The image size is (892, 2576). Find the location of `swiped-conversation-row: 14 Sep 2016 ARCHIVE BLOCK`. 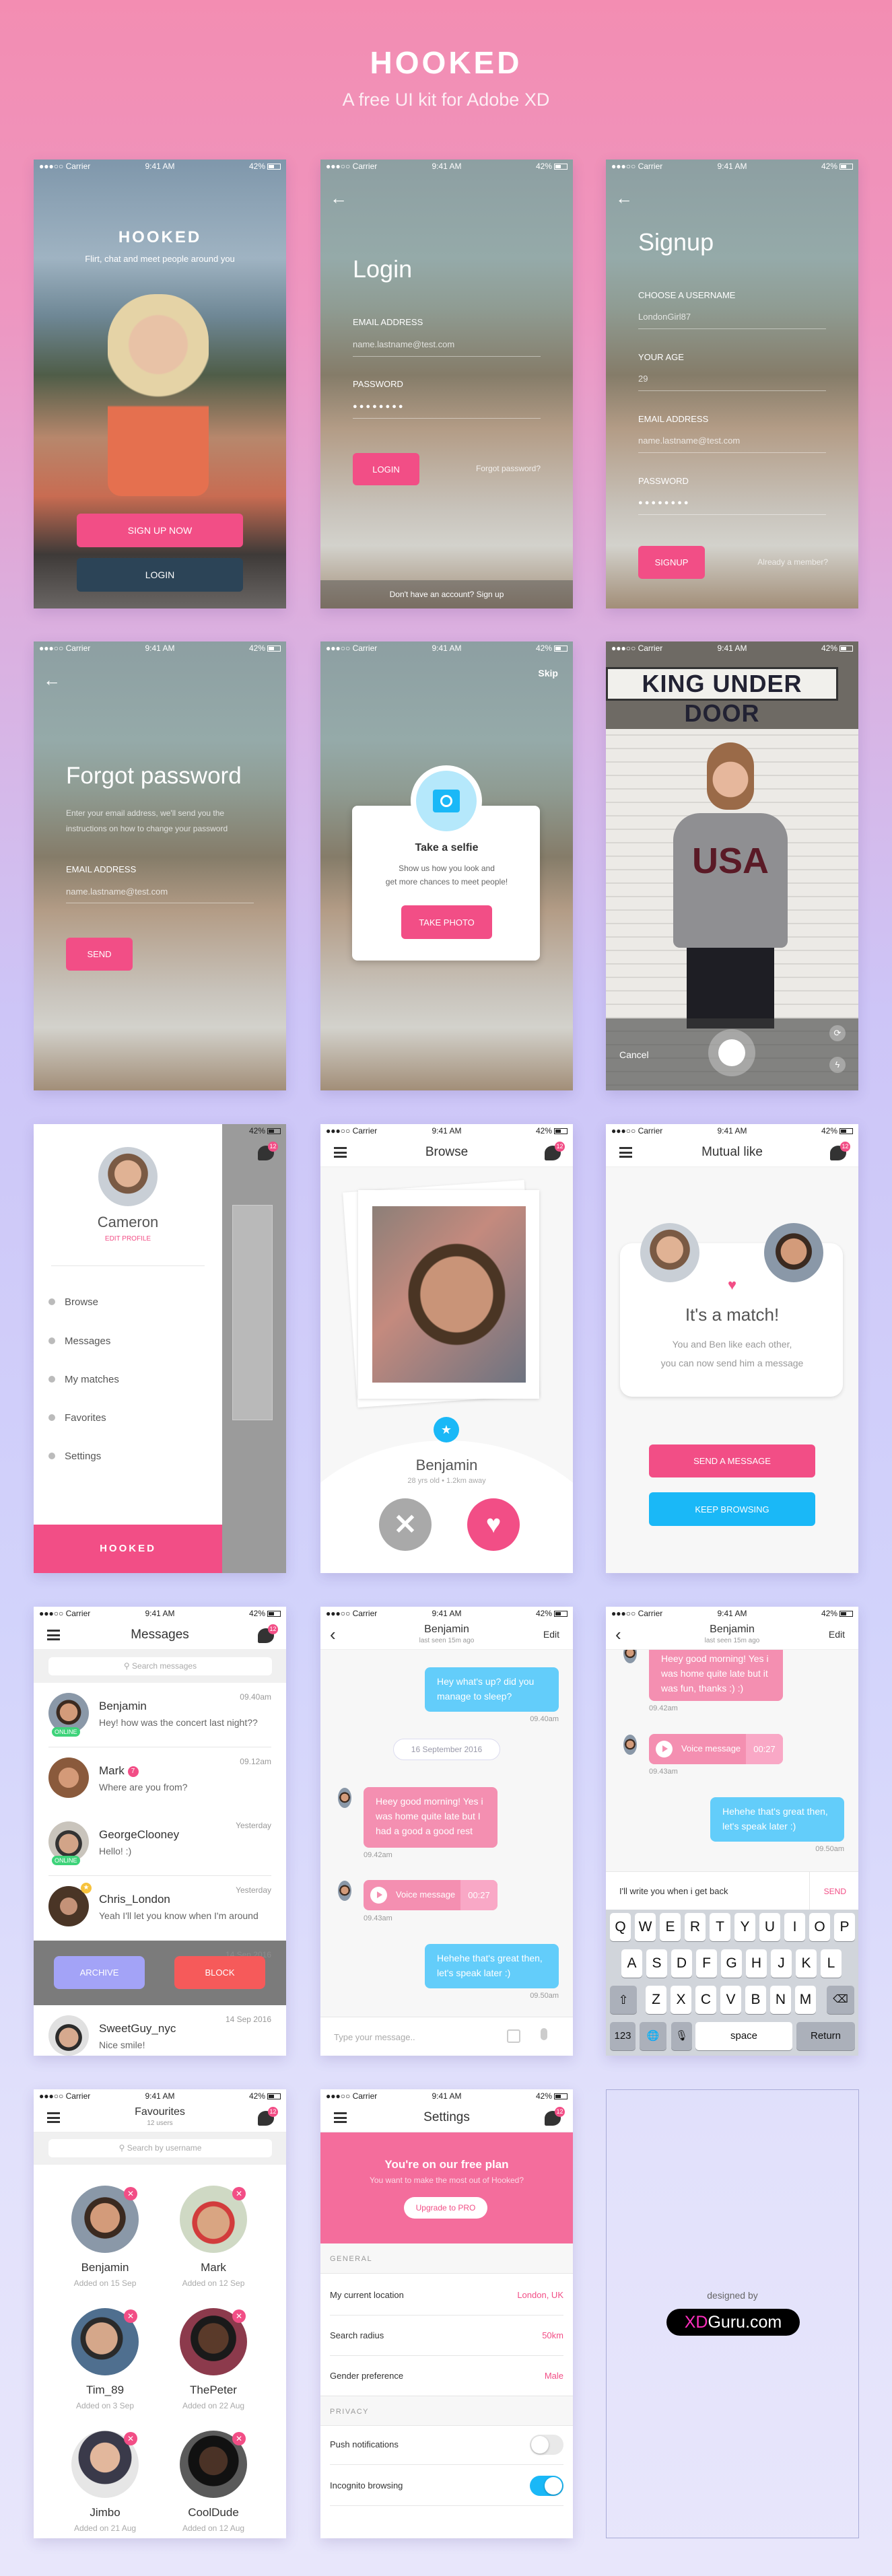

swiped-conversation-row: 14 Sep 2016 ARCHIVE BLOCK is located at coordinates (160, 1973).